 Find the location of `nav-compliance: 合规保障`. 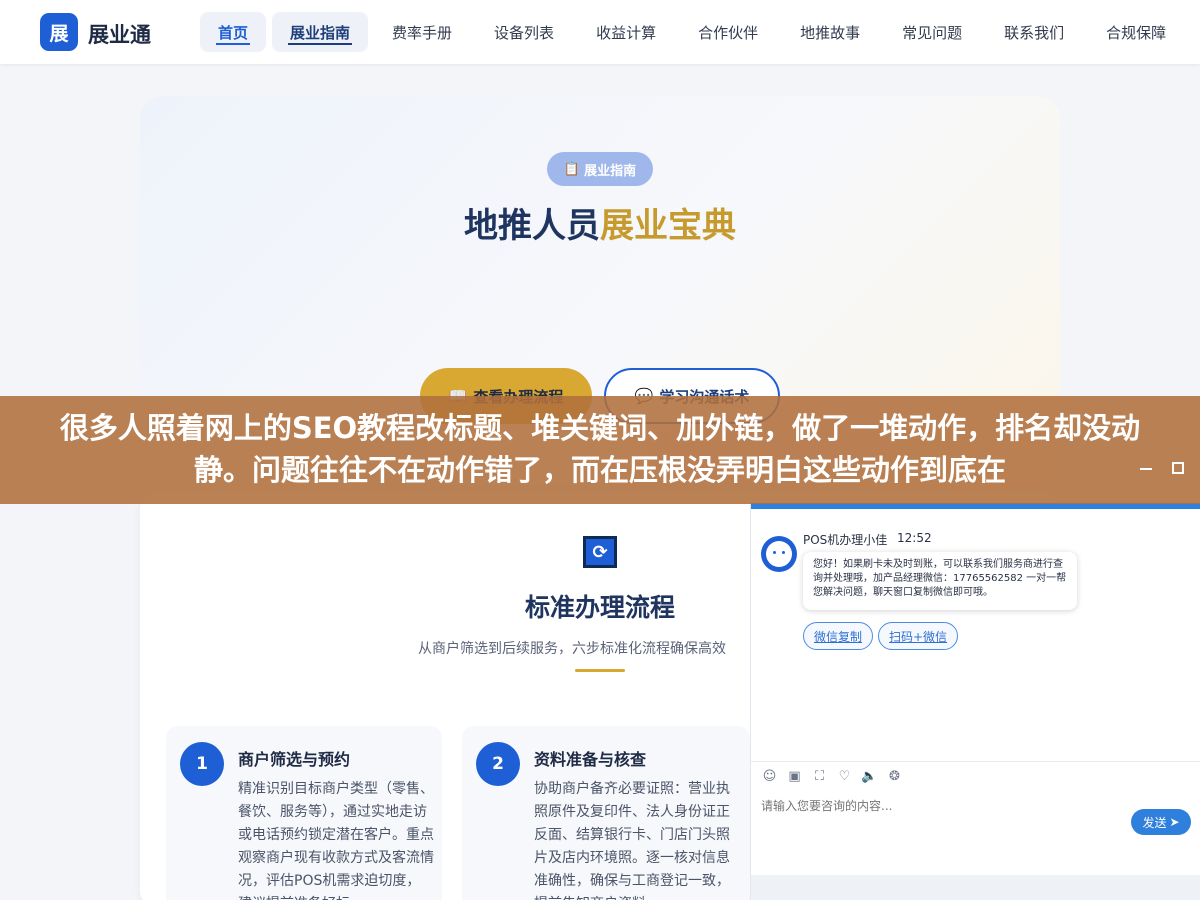

nav-compliance: 合规保障 is located at coordinates (1136, 32).